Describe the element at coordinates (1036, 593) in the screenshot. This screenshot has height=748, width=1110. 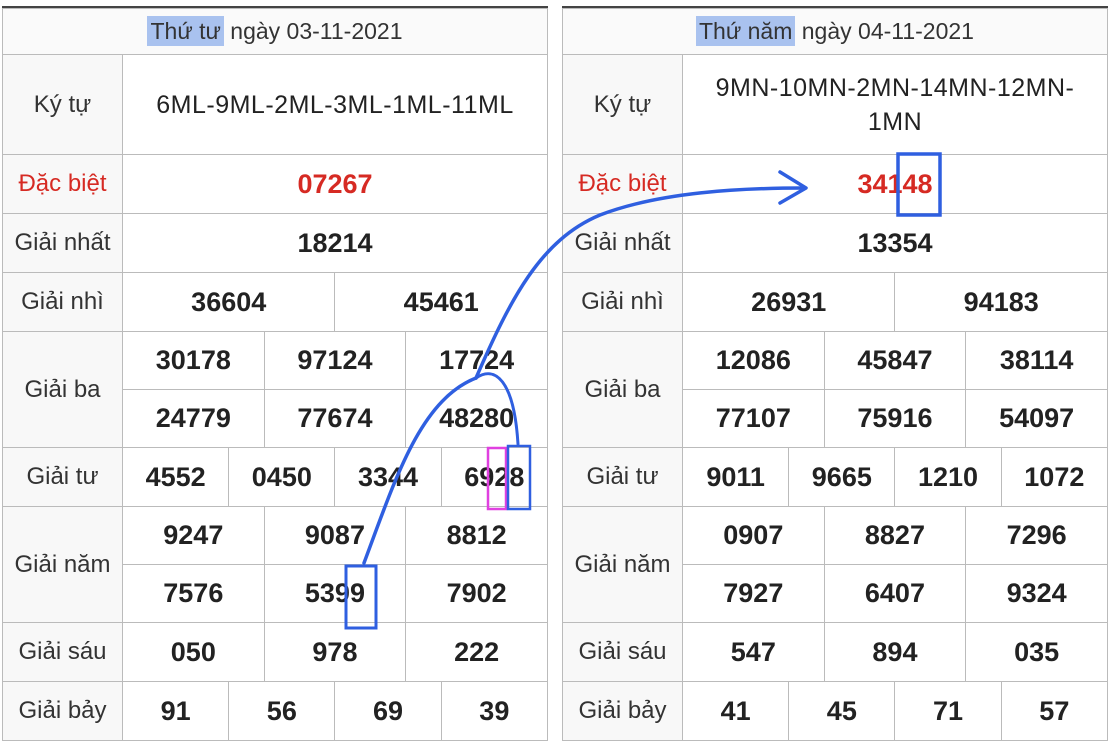
I see `giai-nam-value: 9324` at that location.